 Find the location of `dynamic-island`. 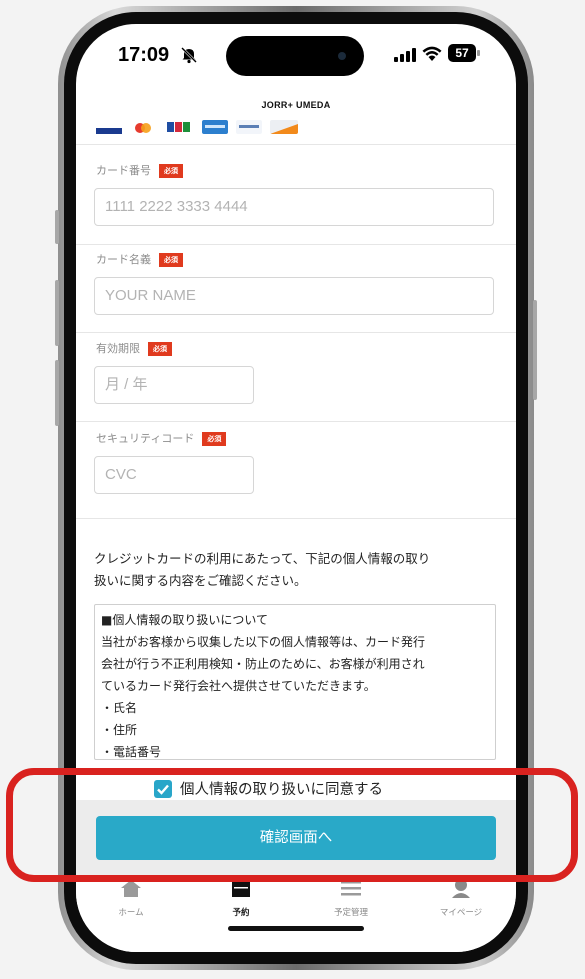

dynamic-island is located at coordinates (295, 56).